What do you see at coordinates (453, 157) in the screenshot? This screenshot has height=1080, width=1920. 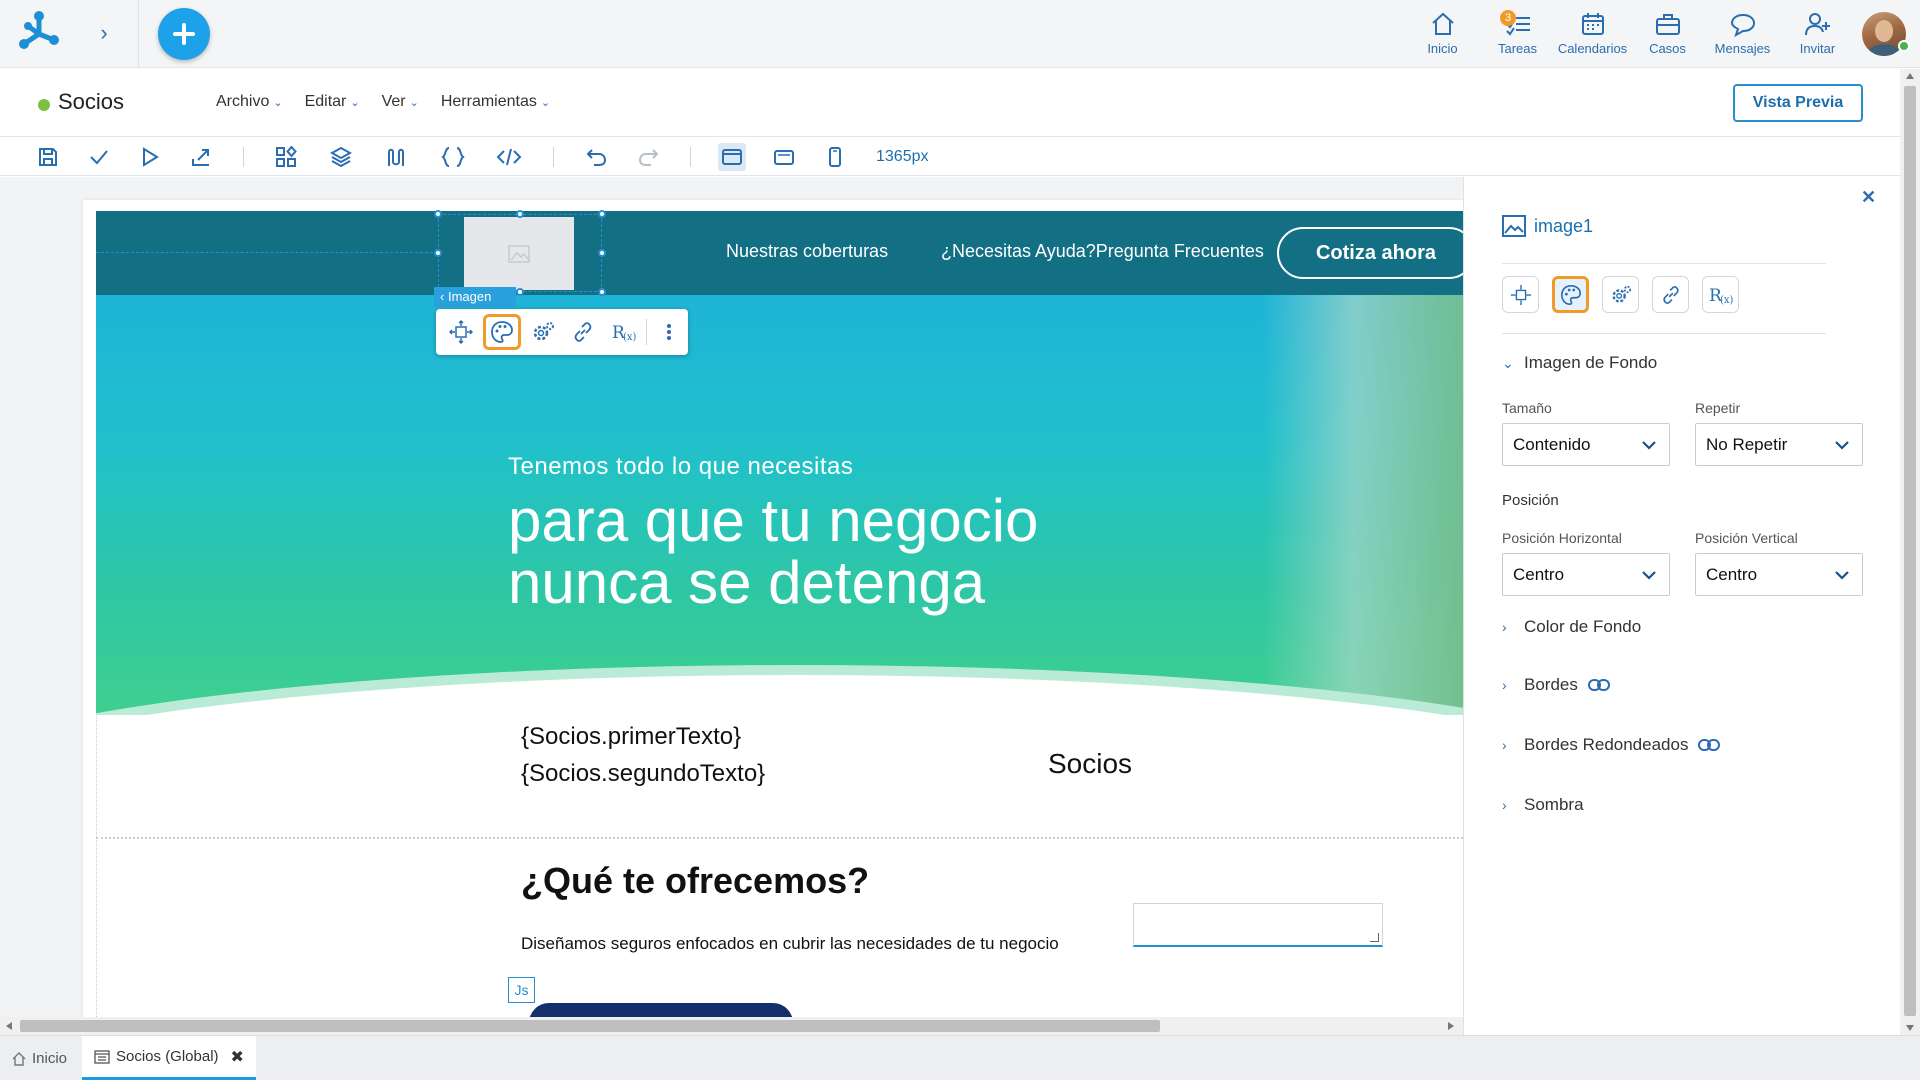 I see `variables-braces-icon` at bounding box center [453, 157].